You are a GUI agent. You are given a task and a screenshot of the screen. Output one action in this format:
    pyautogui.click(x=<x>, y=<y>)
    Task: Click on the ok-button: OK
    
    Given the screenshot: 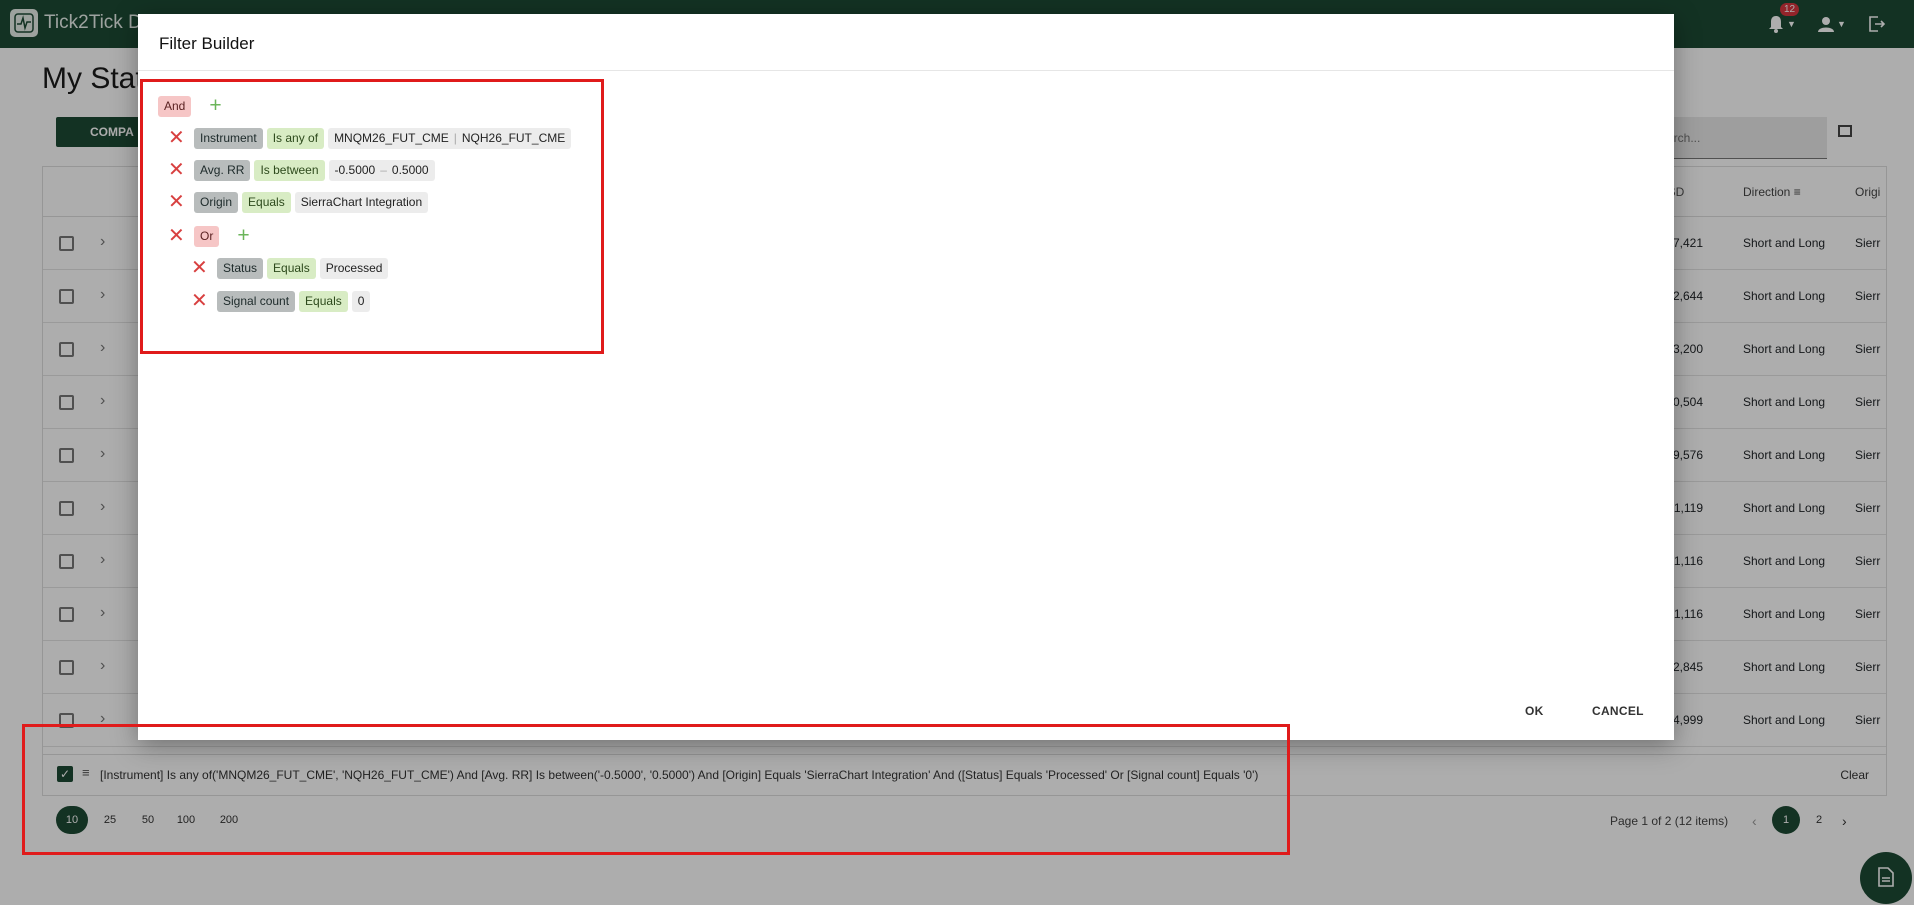 What is the action you would take?
    pyautogui.click(x=1534, y=711)
    